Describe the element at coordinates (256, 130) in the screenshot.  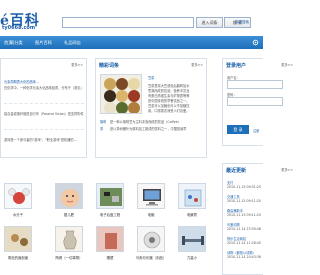
I see `register-link: 注册` at that location.